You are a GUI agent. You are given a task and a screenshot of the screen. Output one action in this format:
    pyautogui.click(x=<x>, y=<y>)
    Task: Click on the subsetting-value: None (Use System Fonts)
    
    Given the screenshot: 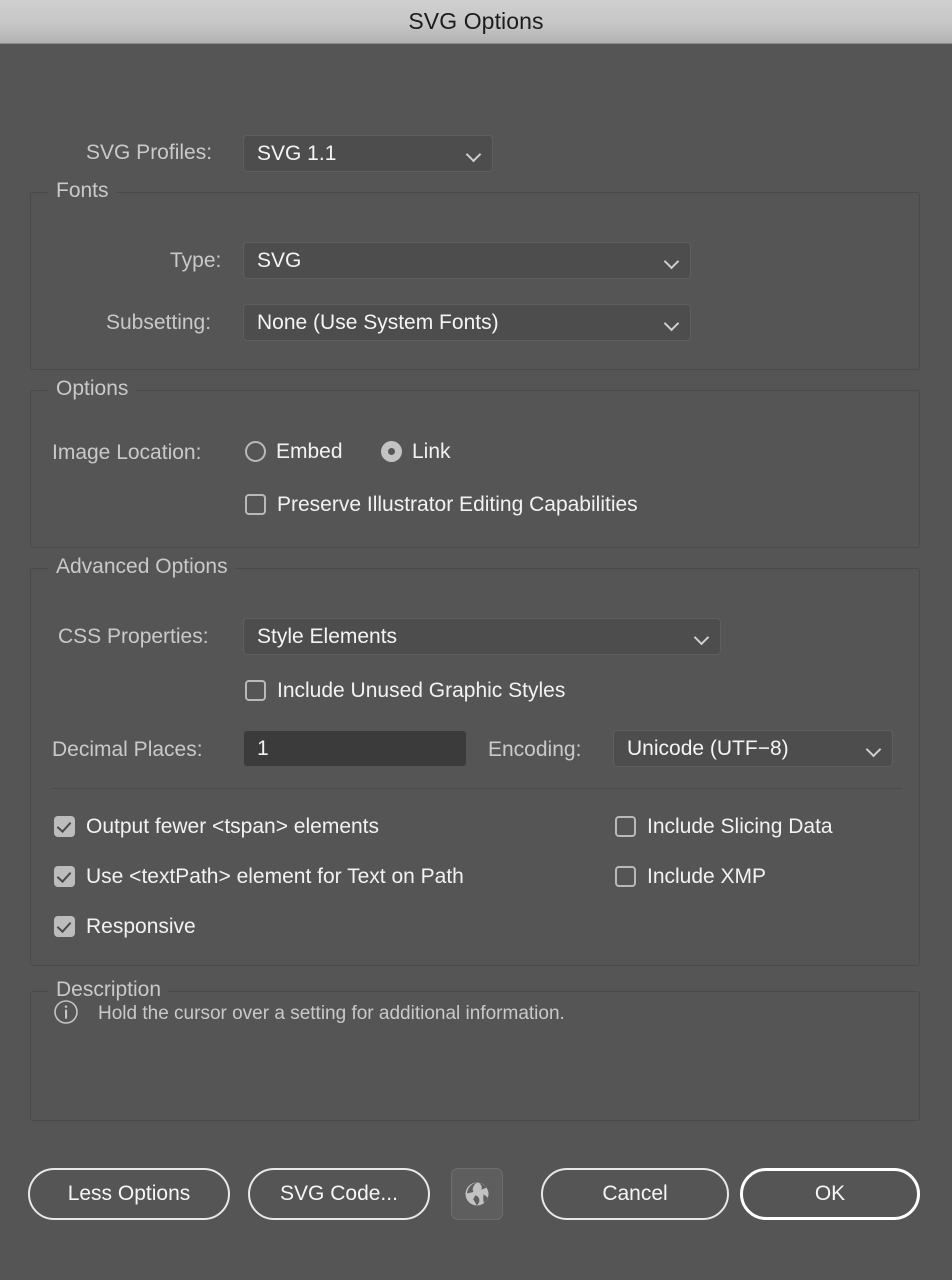 What is the action you would take?
    pyautogui.click(x=378, y=322)
    